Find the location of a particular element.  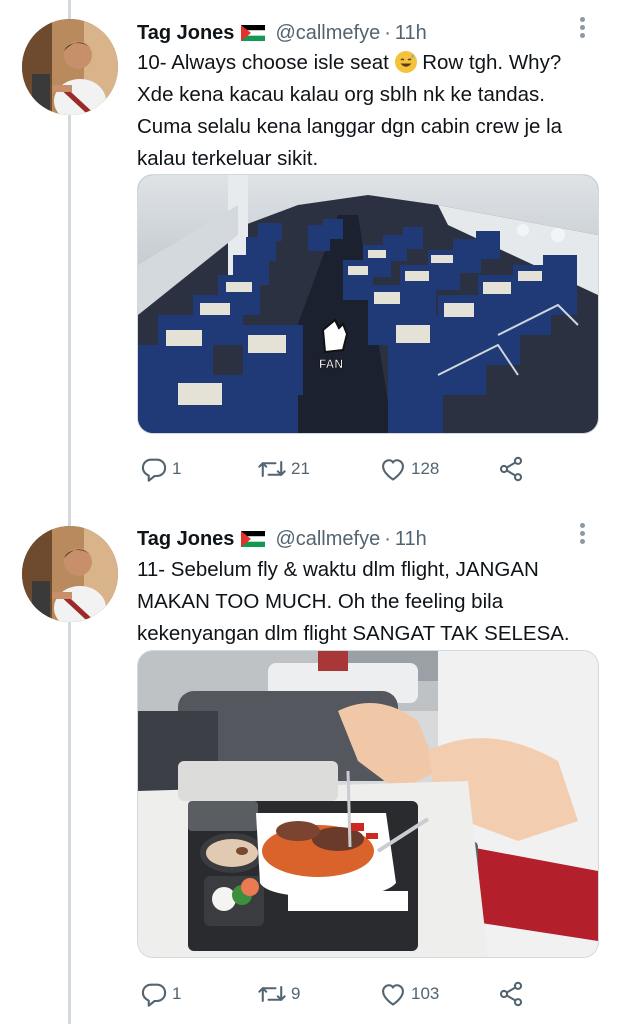

sweat-smile-emoji-icon is located at coordinates (405, 62).